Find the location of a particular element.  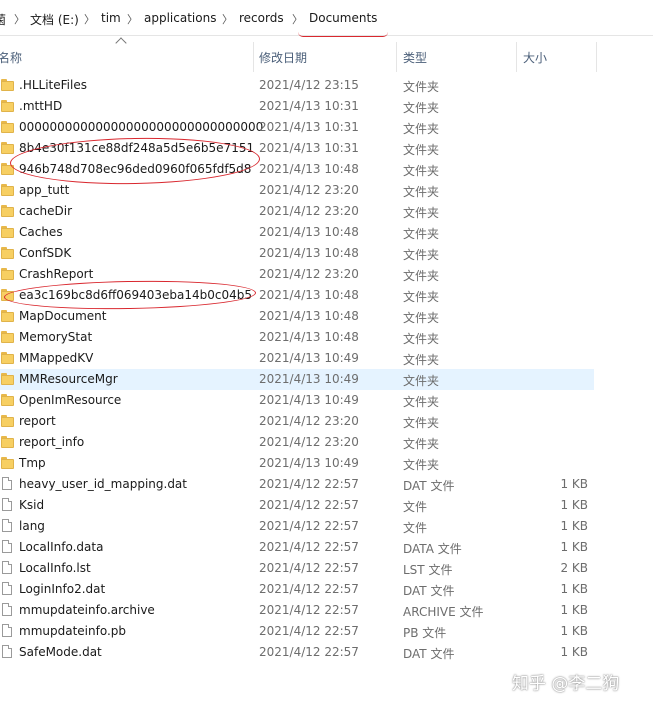

file-row: SafeMode.dat 2021/4/12 22:57 DAT 文件 1 KB is located at coordinates (297, 652).